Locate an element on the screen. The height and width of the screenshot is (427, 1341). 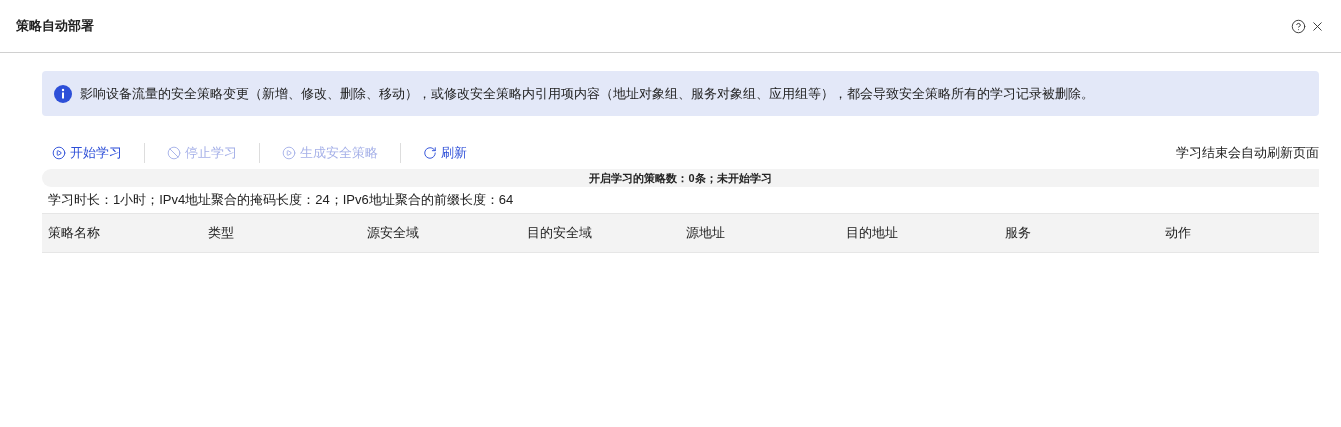
info-icon is located at coordinates (63, 93).